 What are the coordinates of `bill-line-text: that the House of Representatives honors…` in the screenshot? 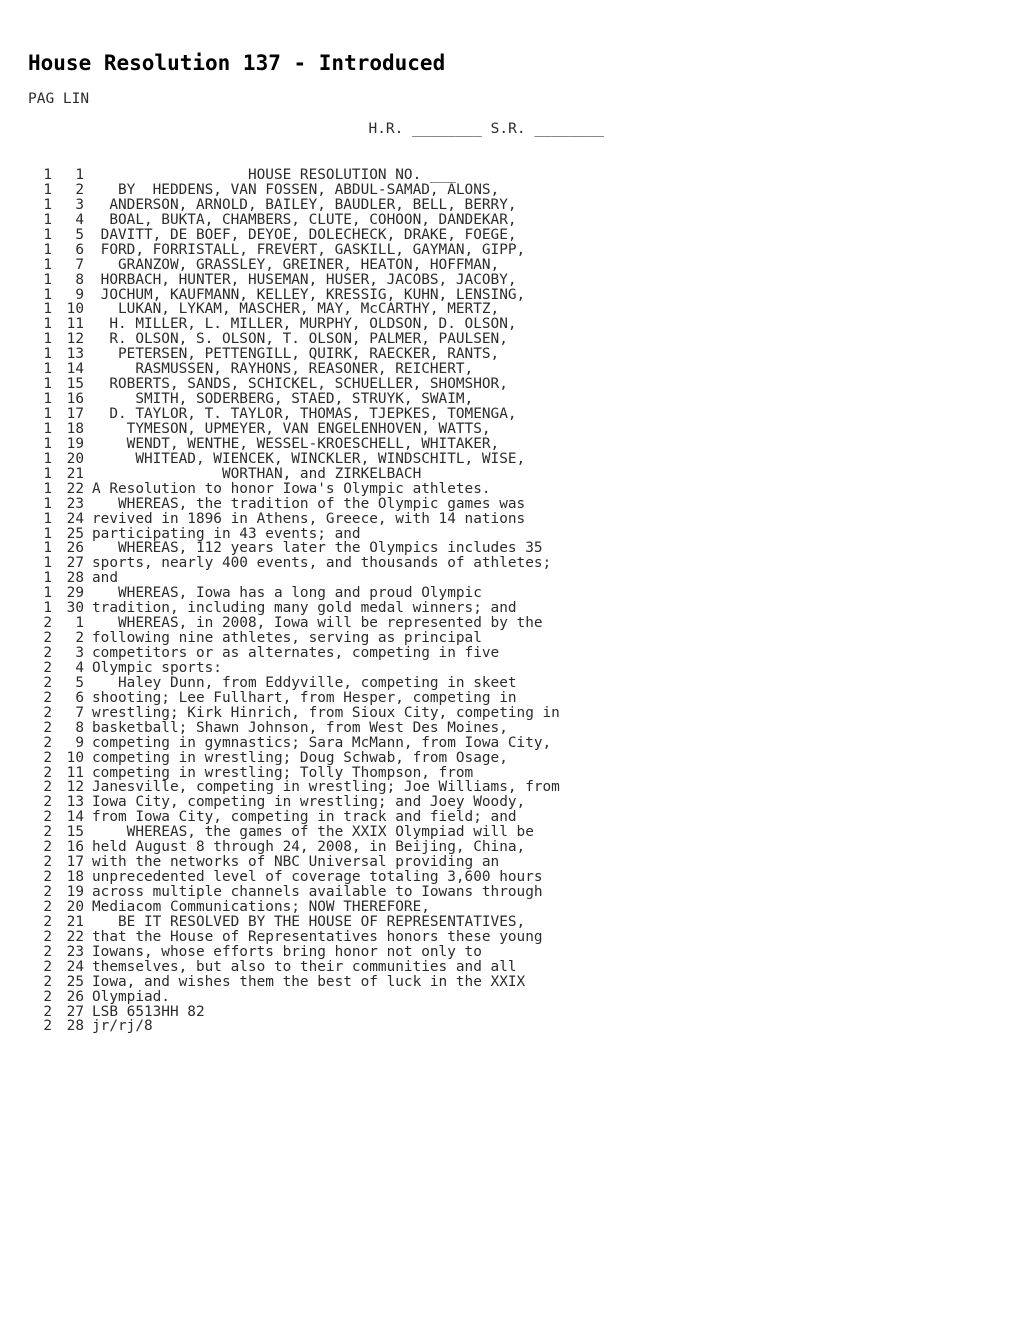 It's located at (317, 936).